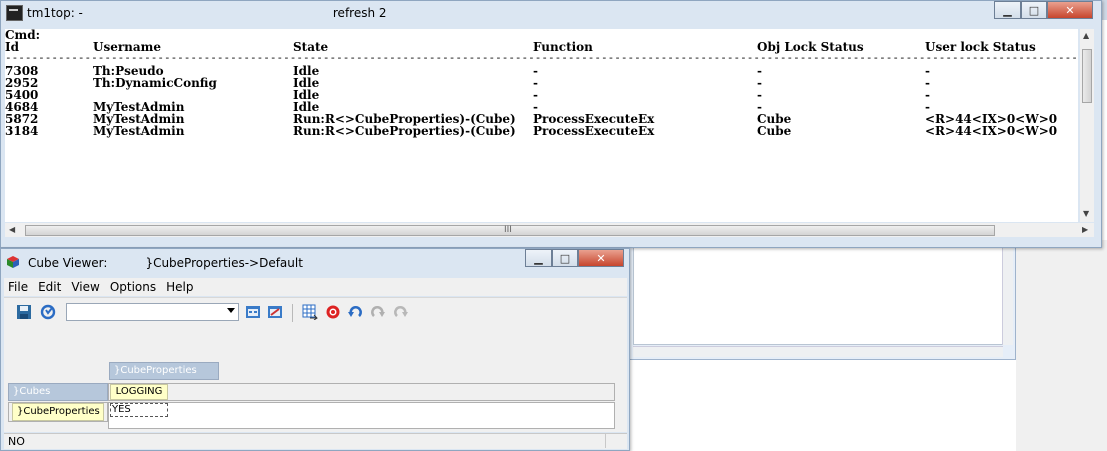 The width and height of the screenshot is (1107, 451). I want to click on status-bar: NO, so click(315, 441).